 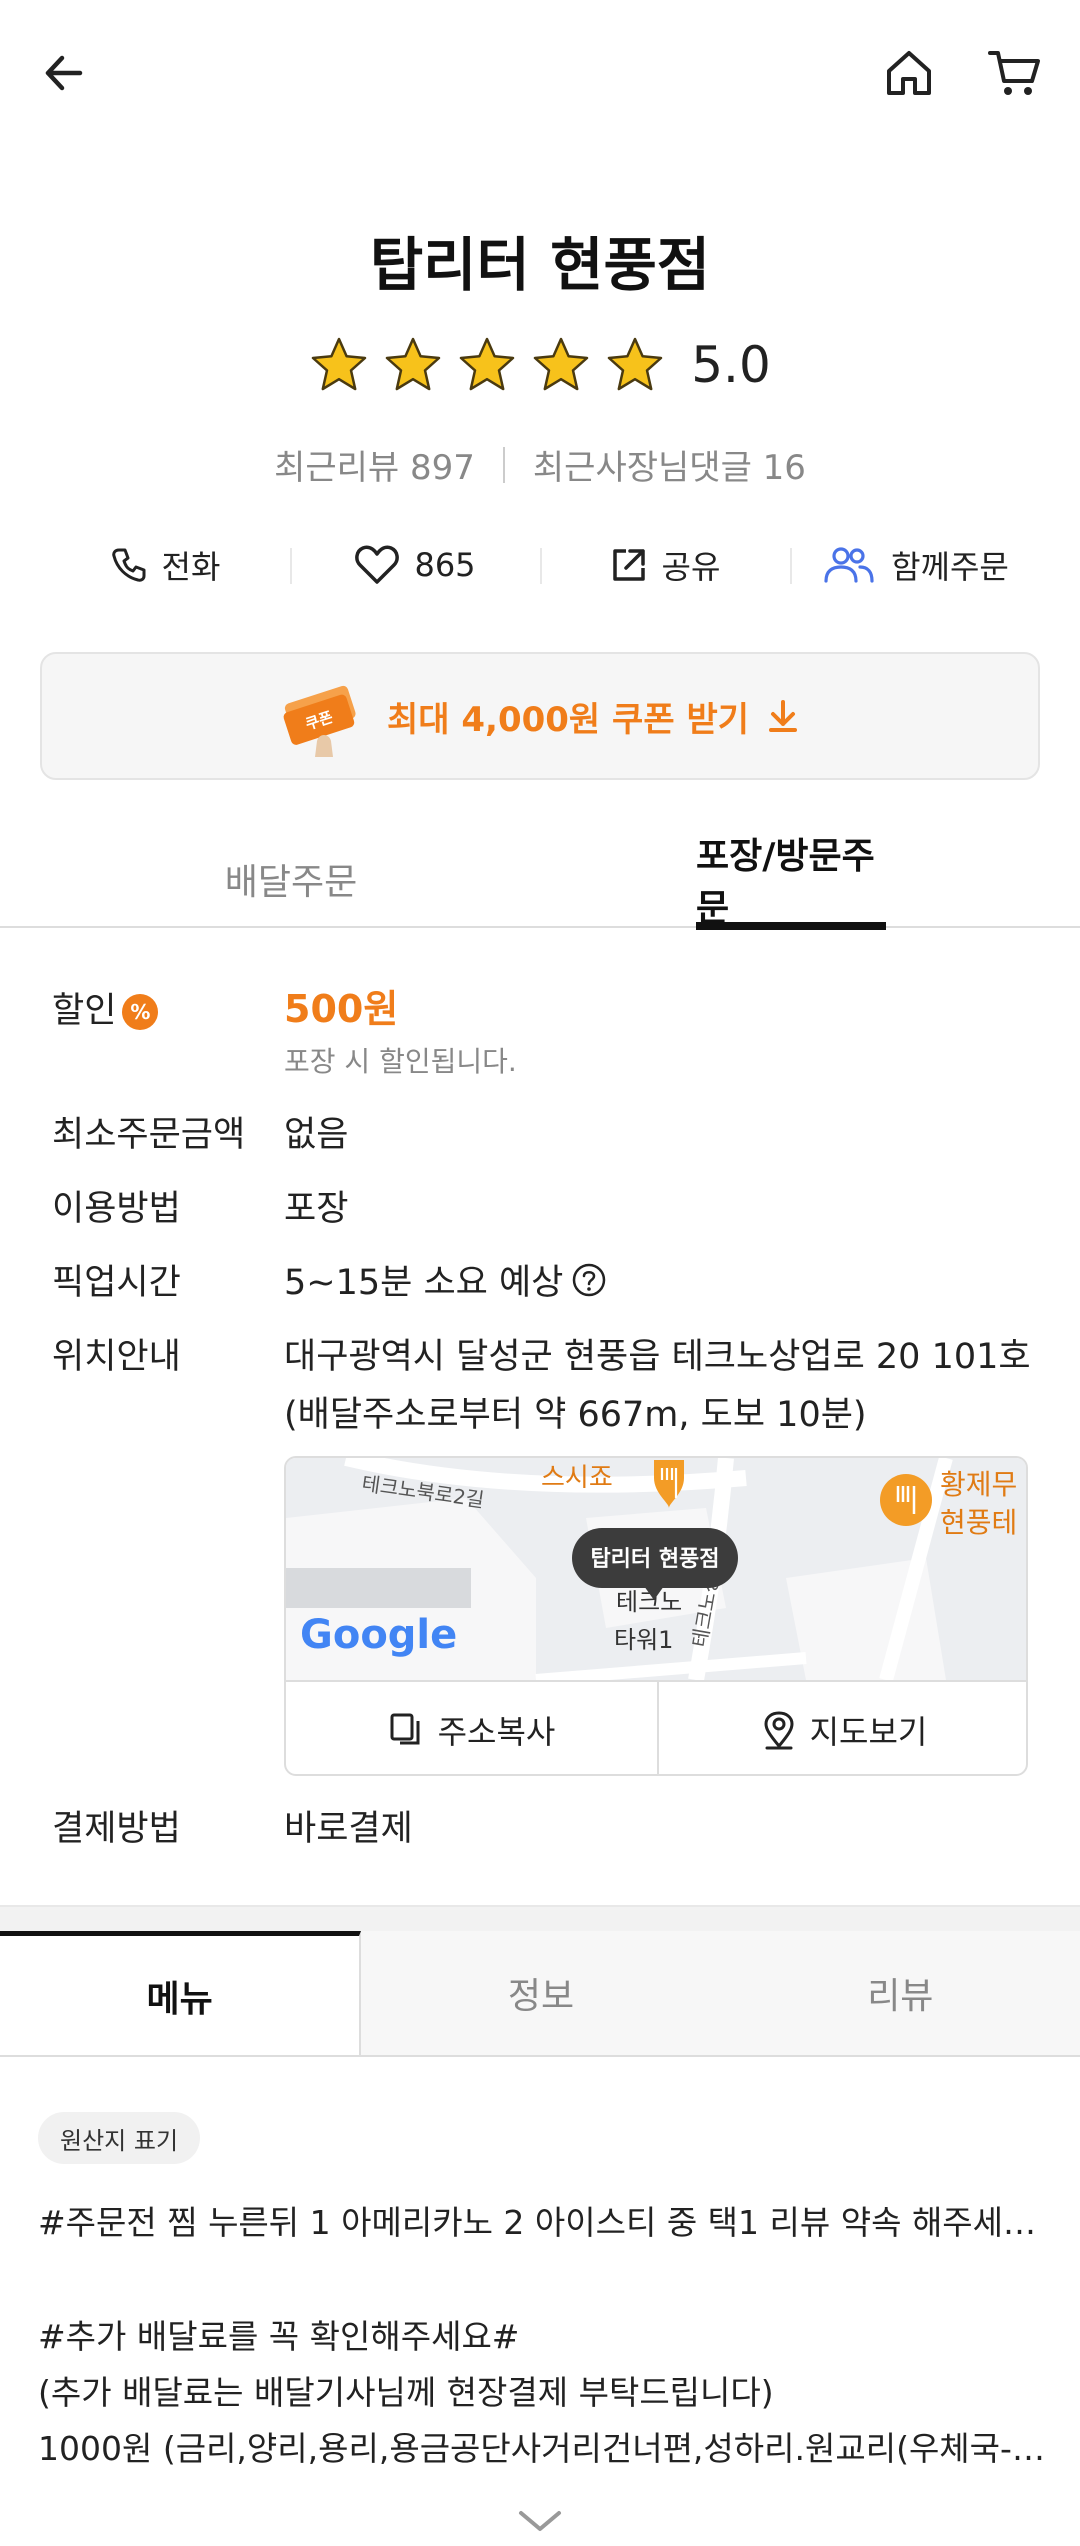 I want to click on rating-row: 5.0, so click(x=540, y=365).